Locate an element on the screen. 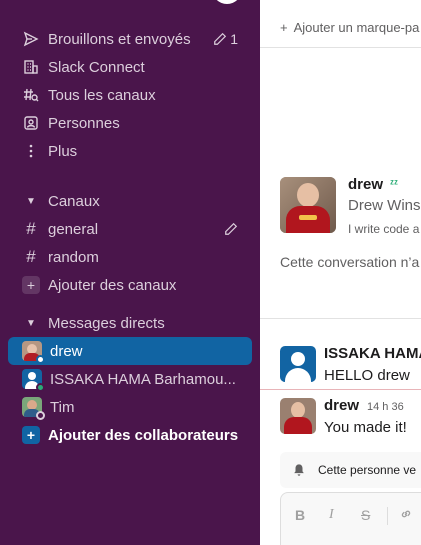 The width and height of the screenshot is (421, 545). message-author: ISSAKA HAMA is located at coordinates (372, 353).